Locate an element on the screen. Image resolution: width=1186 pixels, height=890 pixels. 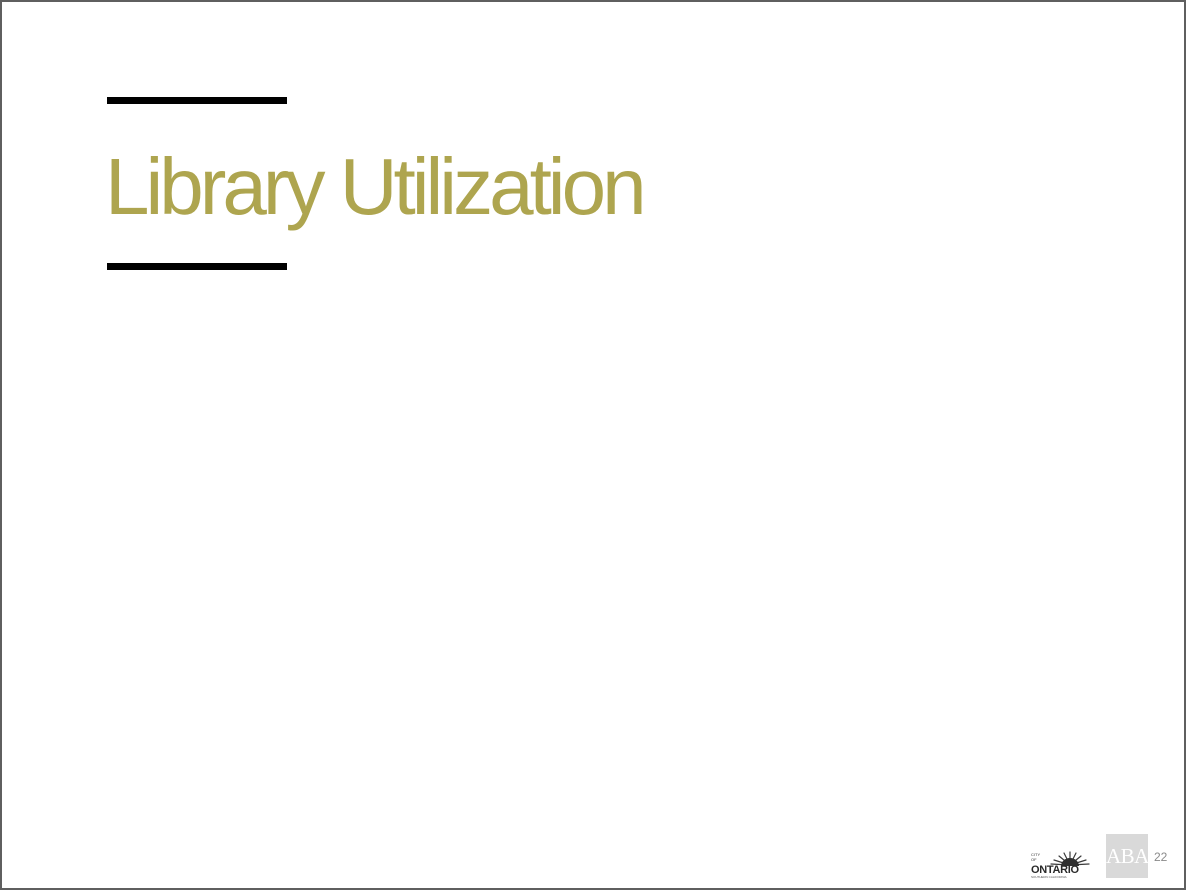
title-top-rule is located at coordinates (197, 100).